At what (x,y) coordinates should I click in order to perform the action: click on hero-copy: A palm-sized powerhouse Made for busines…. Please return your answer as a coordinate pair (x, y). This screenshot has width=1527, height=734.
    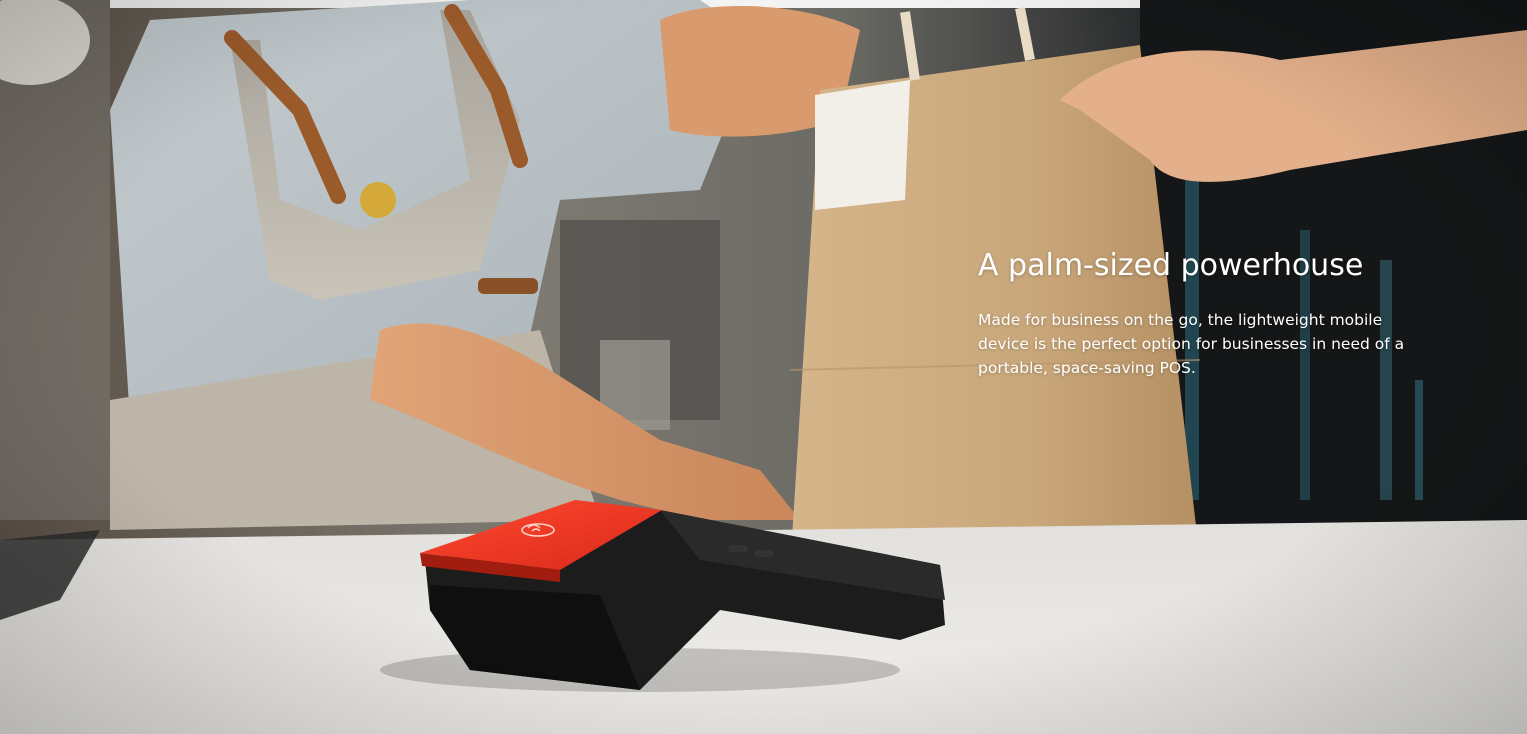
    Looking at the image, I should click on (1213, 313).